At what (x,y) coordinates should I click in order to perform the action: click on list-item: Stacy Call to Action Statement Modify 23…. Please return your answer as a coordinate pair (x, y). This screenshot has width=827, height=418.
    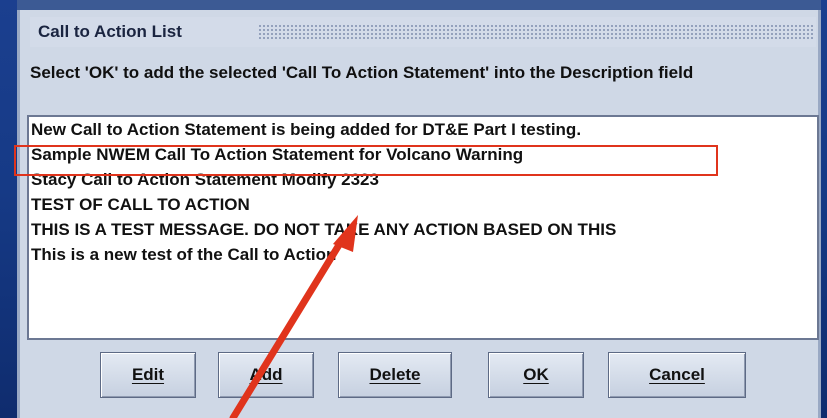
    Looking at the image, I should click on (423, 179).